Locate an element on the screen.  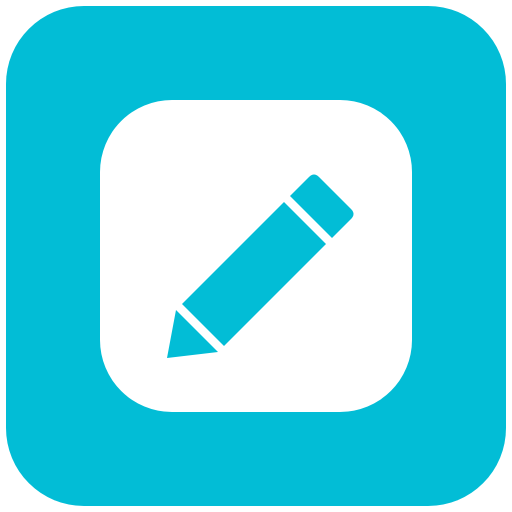
pencil-icon is located at coordinates (260, 266).